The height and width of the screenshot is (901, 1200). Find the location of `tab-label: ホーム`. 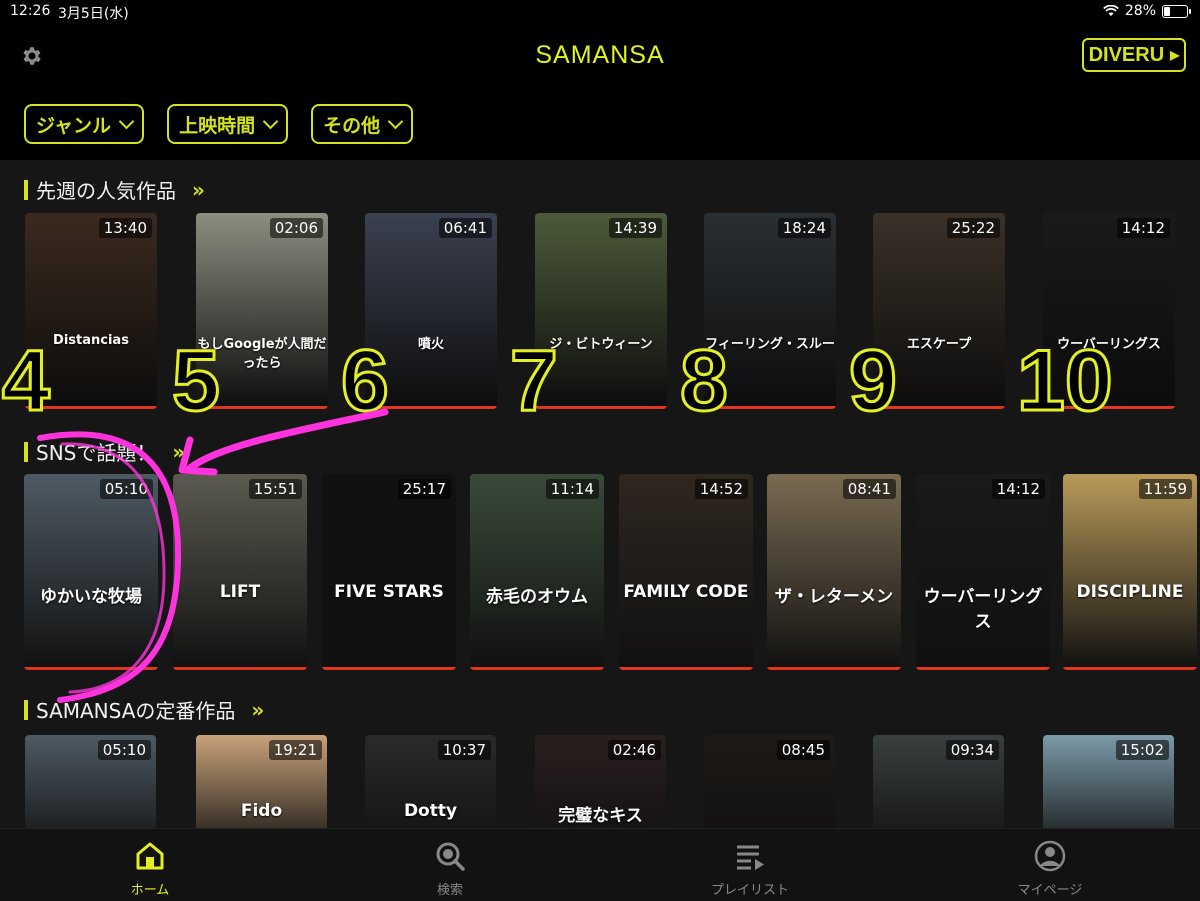

tab-label: ホーム is located at coordinates (150, 890).